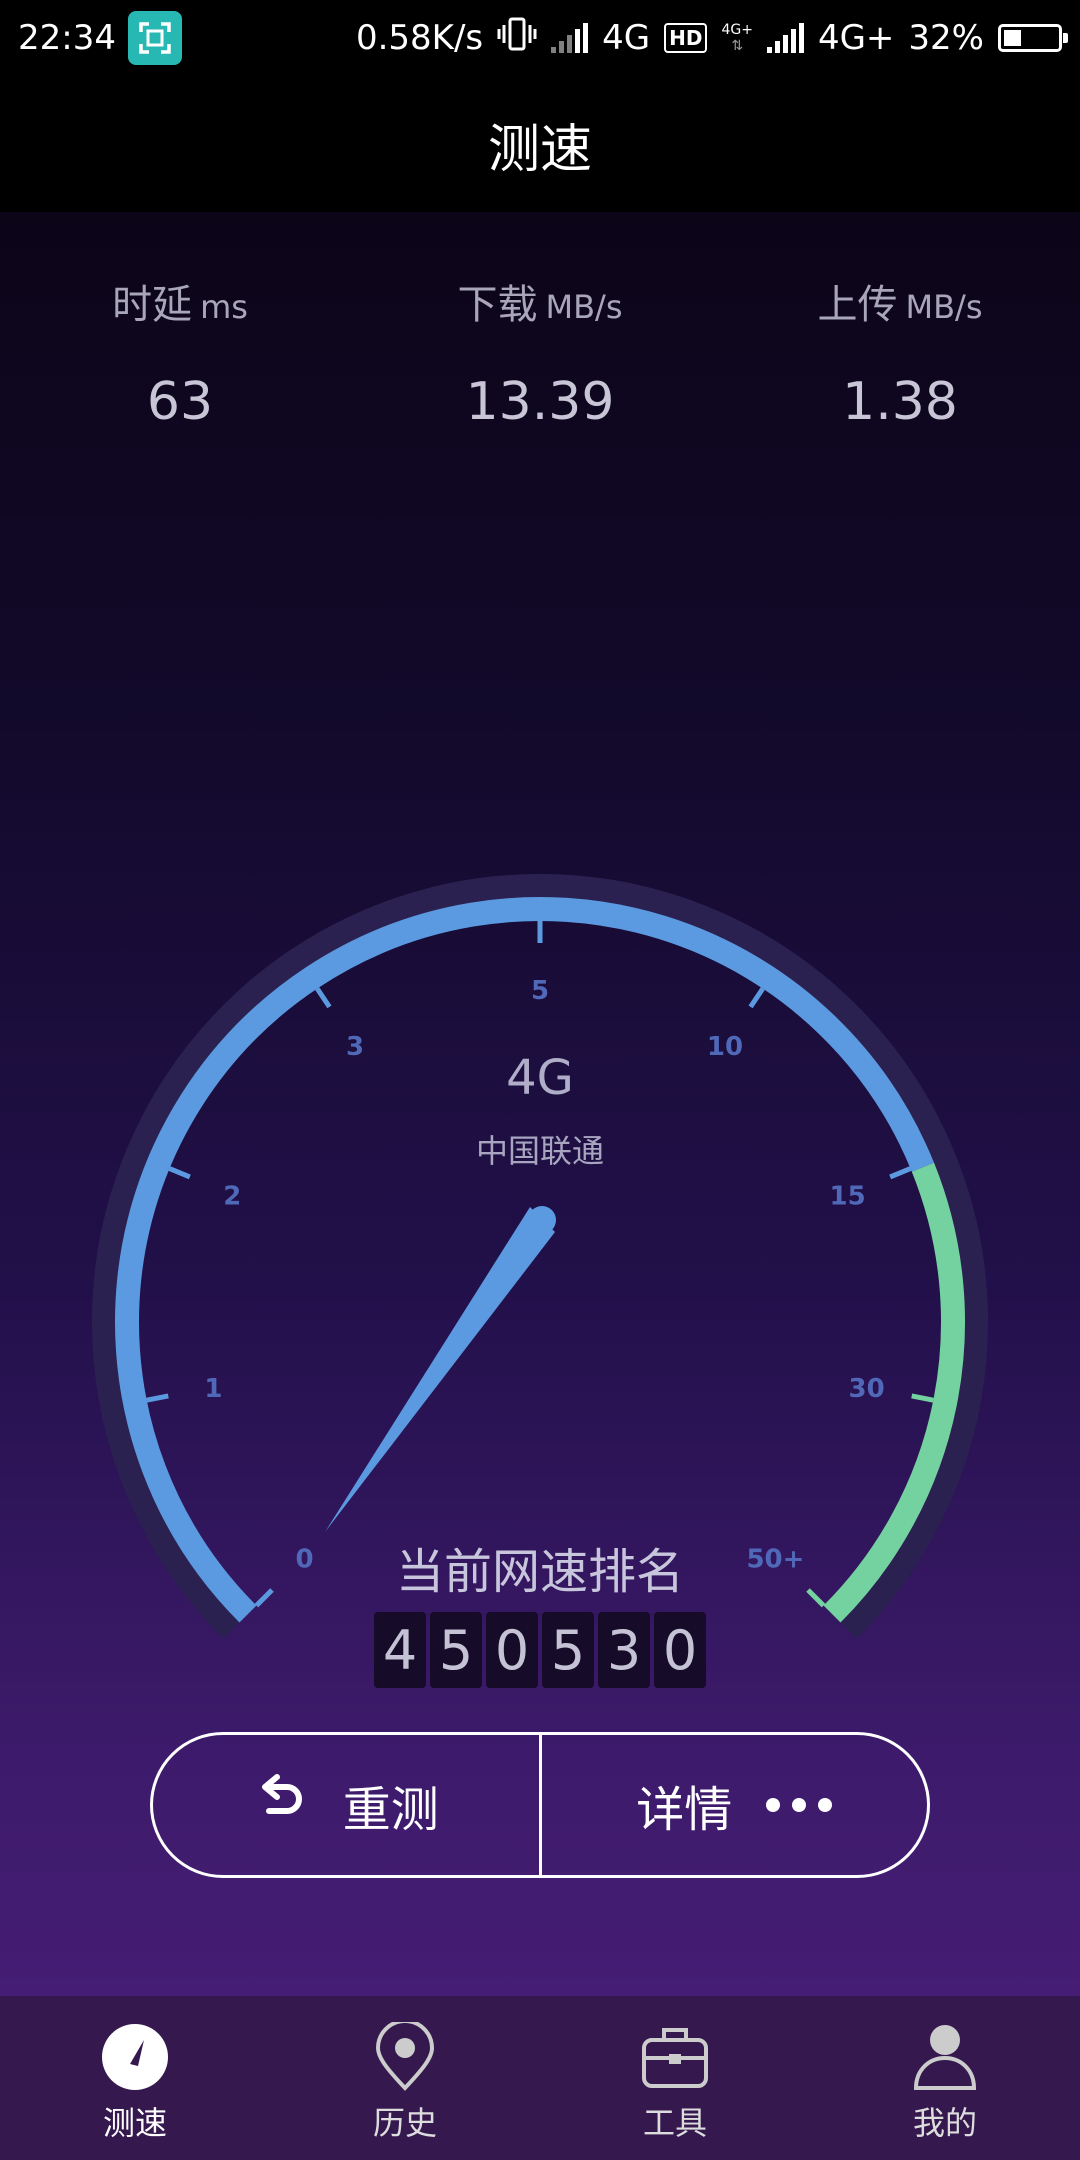 Image resolution: width=1080 pixels, height=2160 pixels. I want to click on tab-profile: 我的, so click(945, 2078).